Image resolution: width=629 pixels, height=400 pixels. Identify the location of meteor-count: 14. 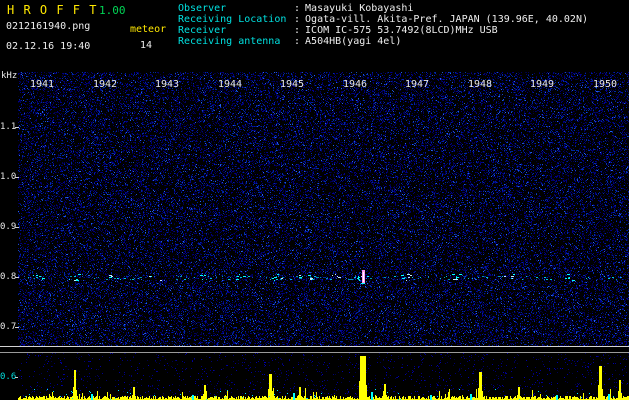
(146, 45).